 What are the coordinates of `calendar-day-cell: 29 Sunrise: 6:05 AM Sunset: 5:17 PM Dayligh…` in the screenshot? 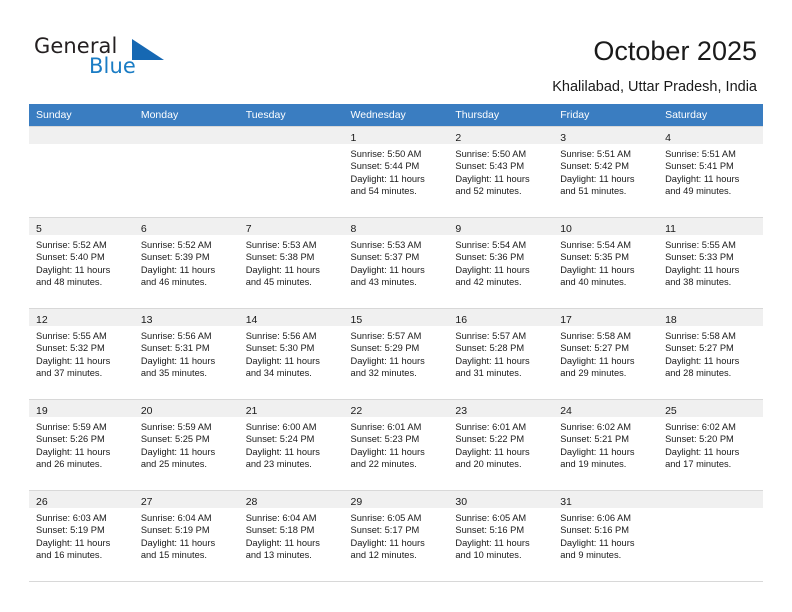 It's located at (396, 536).